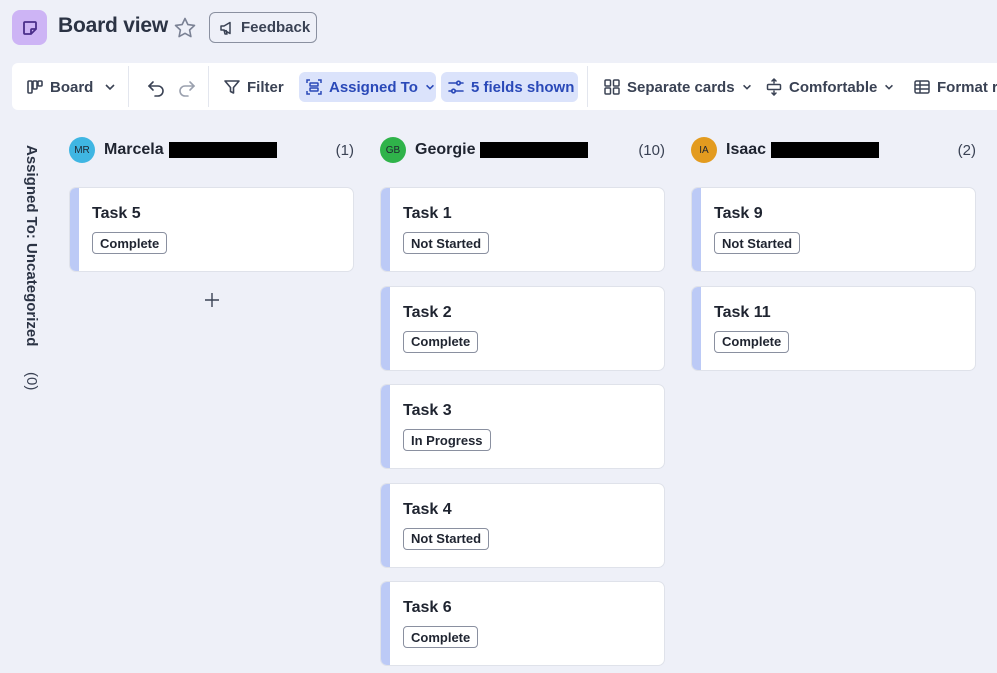 The image size is (997, 673). I want to click on task-card: Task 4 Not Started, so click(522, 525).